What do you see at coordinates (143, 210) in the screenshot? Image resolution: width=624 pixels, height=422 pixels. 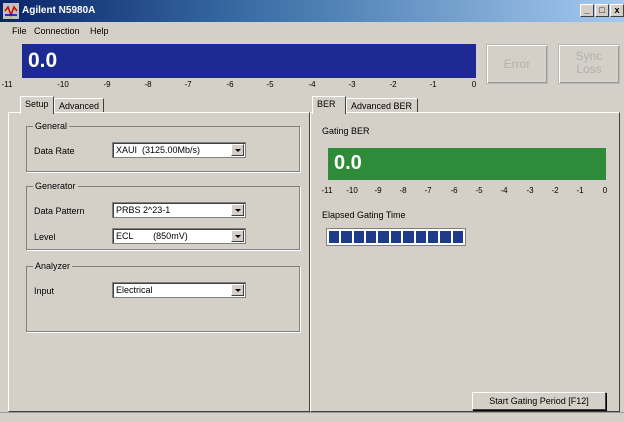 I see `data-pattern-value: PRBS 2^23-1` at bounding box center [143, 210].